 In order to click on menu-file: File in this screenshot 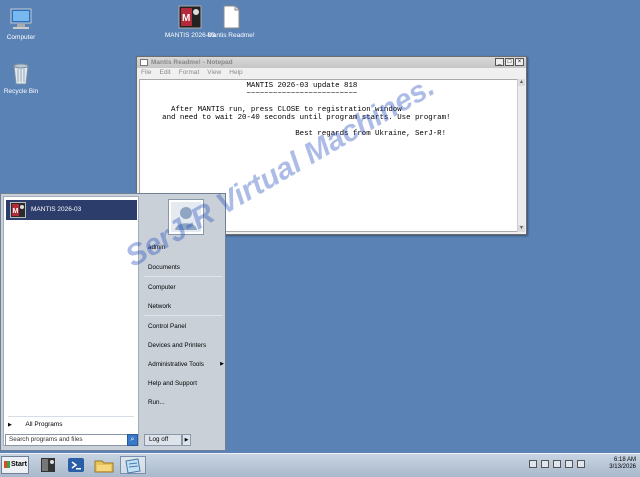, I will do `click(146, 73)`.